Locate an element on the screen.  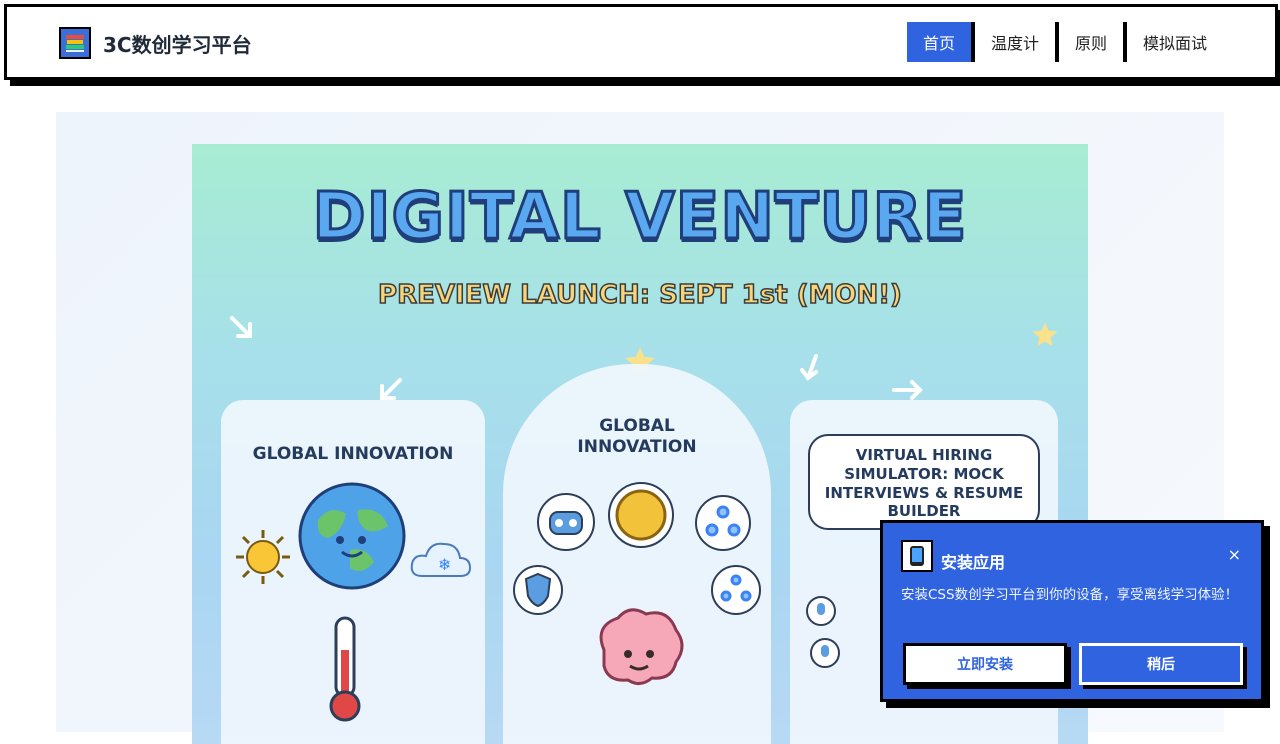
later-button: 稍后 is located at coordinates (1161, 664).